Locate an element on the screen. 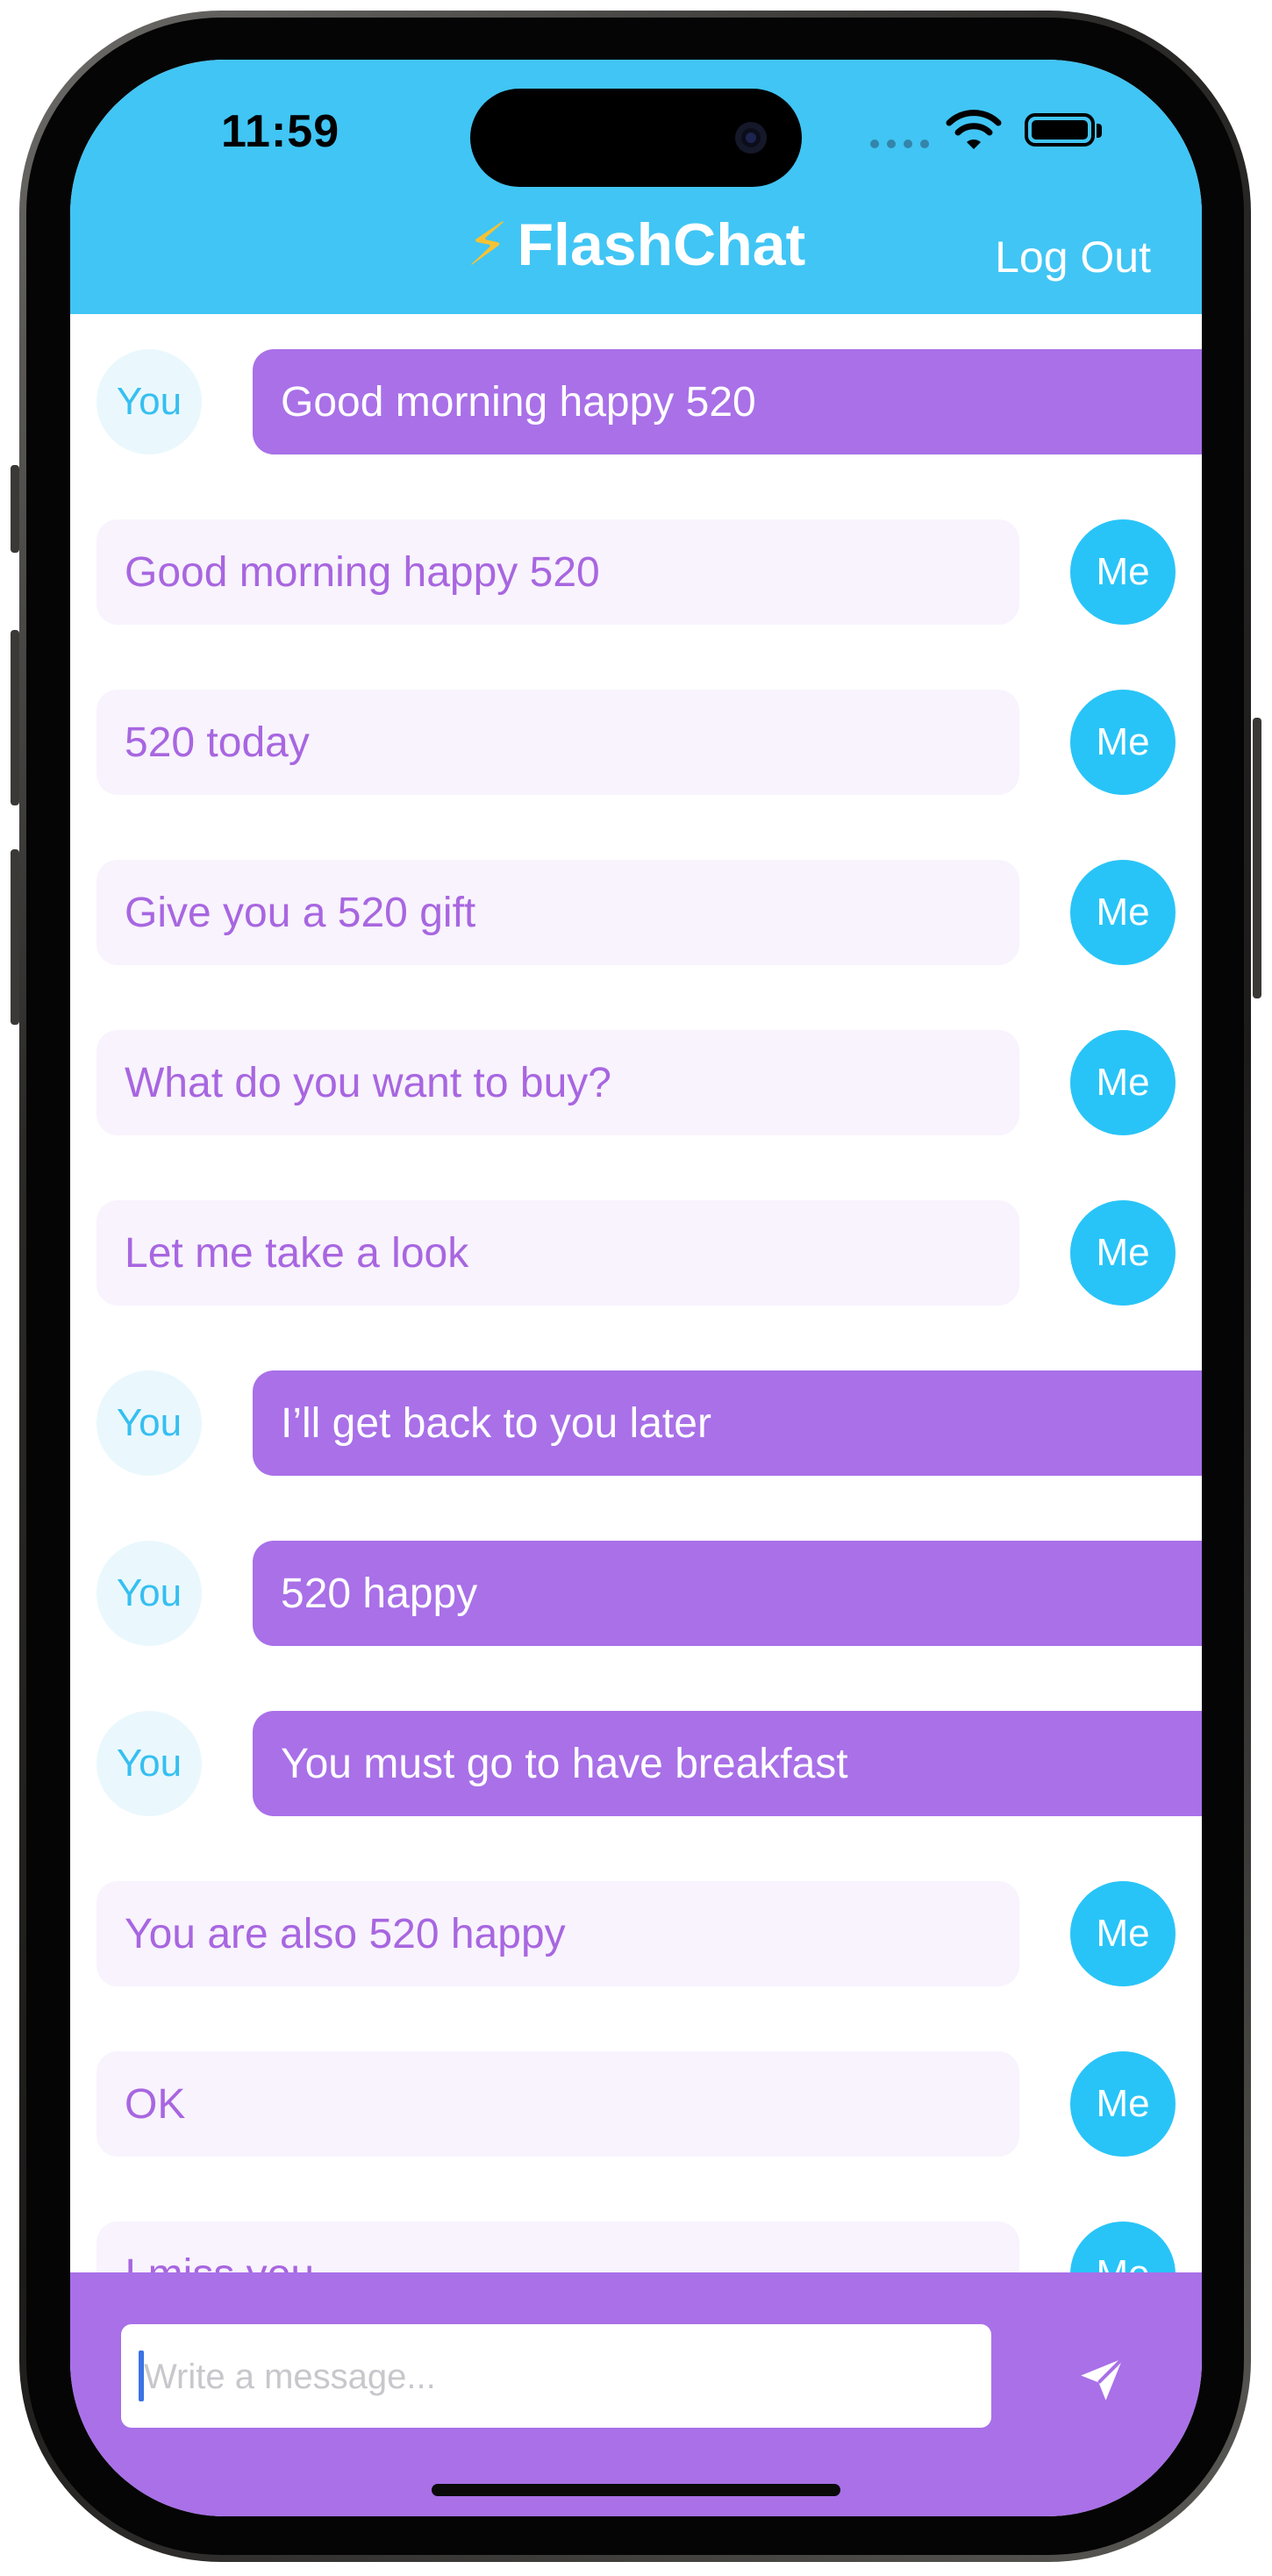 The width and height of the screenshot is (1272, 2576). app-title-text: FlashChat is located at coordinates (661, 244).